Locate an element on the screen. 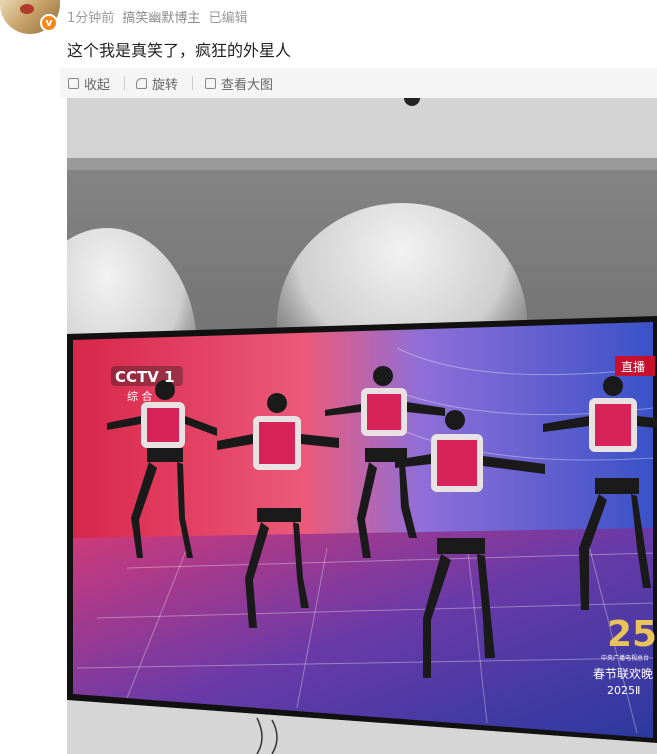 This screenshot has width=657, height=754. channel-sub-text: 综 合 is located at coordinates (140, 396).